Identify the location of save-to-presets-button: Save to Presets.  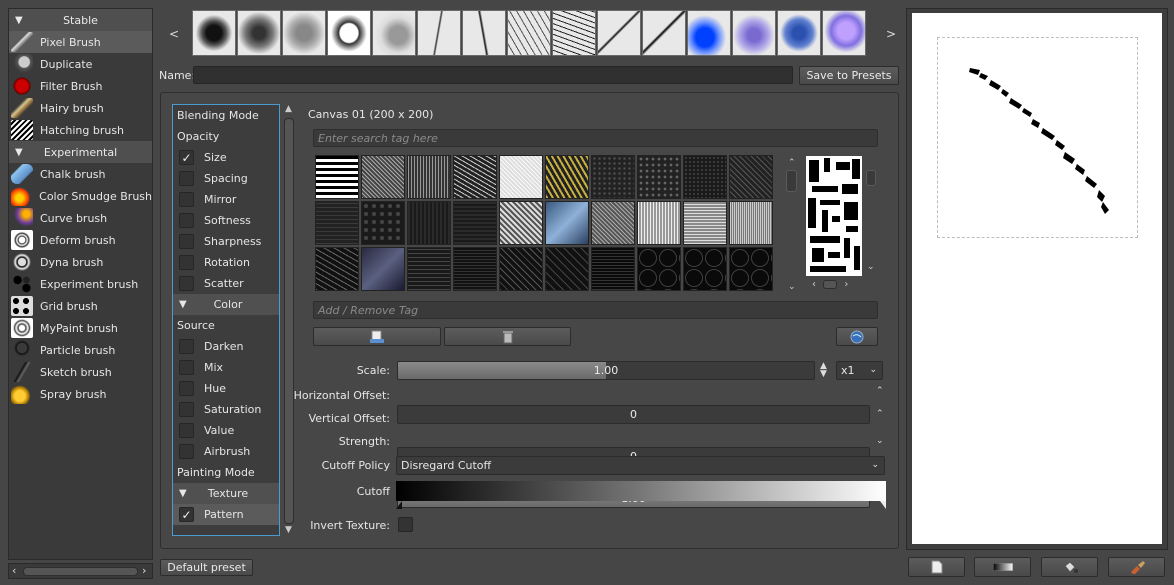
(849, 75).